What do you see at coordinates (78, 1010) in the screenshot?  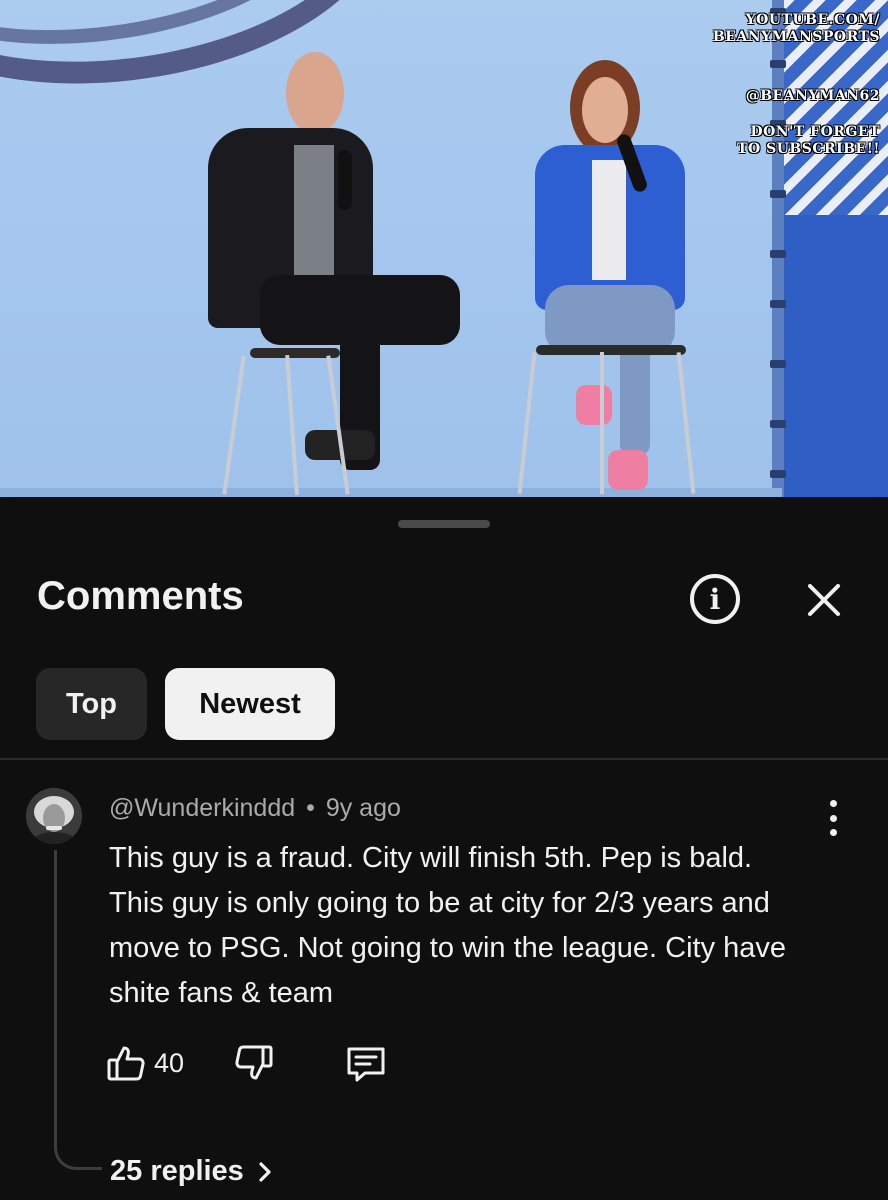 I see `reply-thread-line` at bounding box center [78, 1010].